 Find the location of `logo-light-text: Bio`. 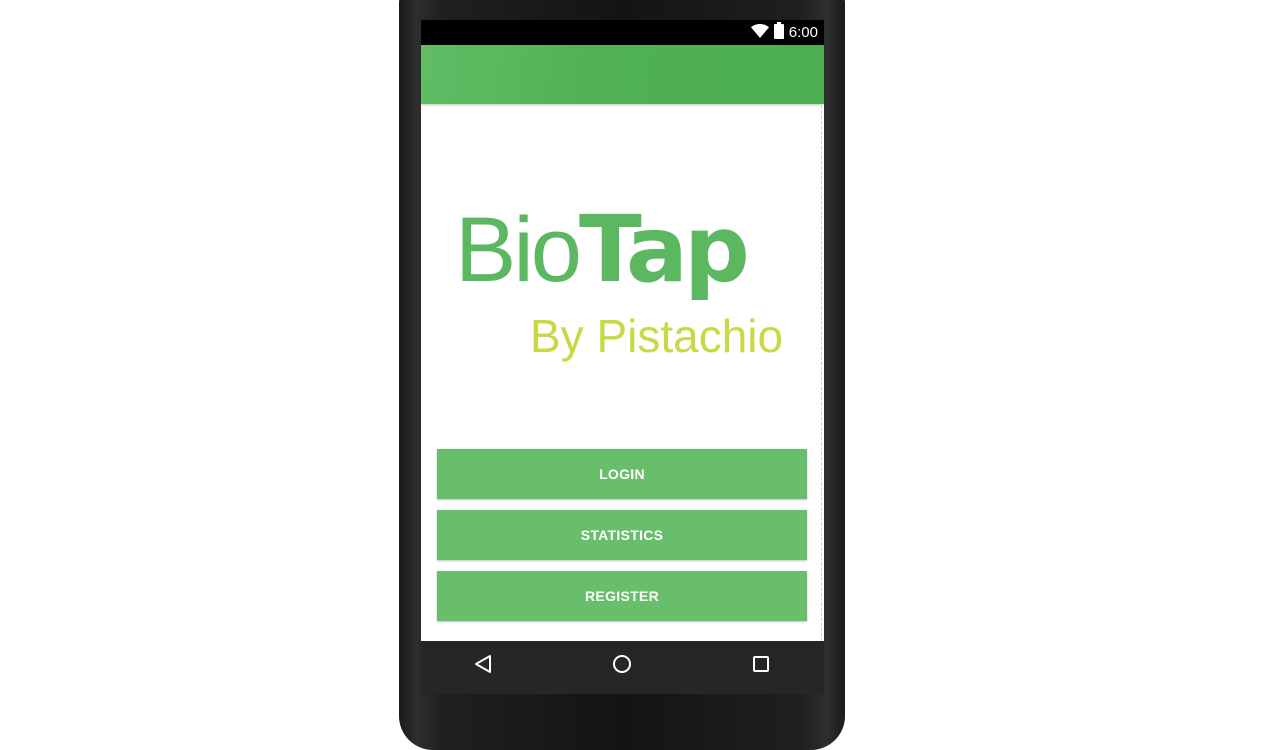

logo-light-text: Bio is located at coordinates (518, 250).